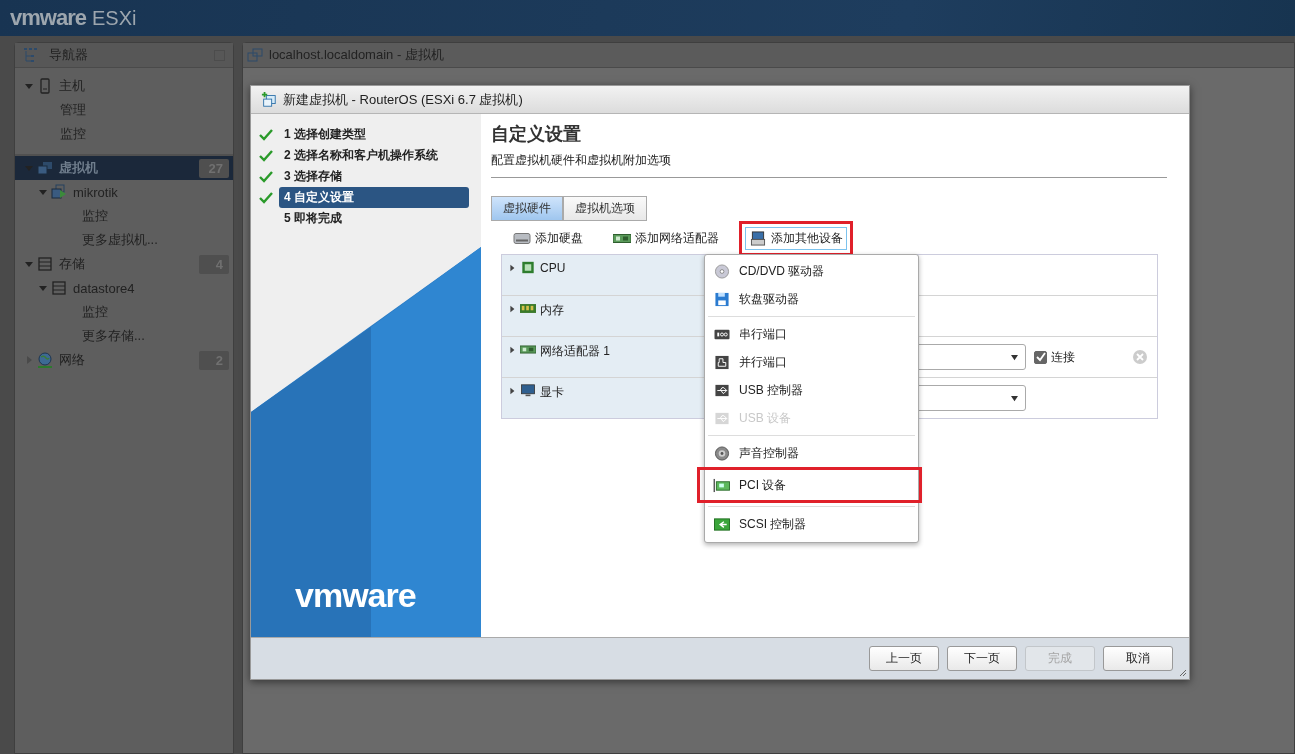 This screenshot has width=1295, height=754. I want to click on wizard-step: 2 选择名称和客户机操作系统, so click(374, 155).